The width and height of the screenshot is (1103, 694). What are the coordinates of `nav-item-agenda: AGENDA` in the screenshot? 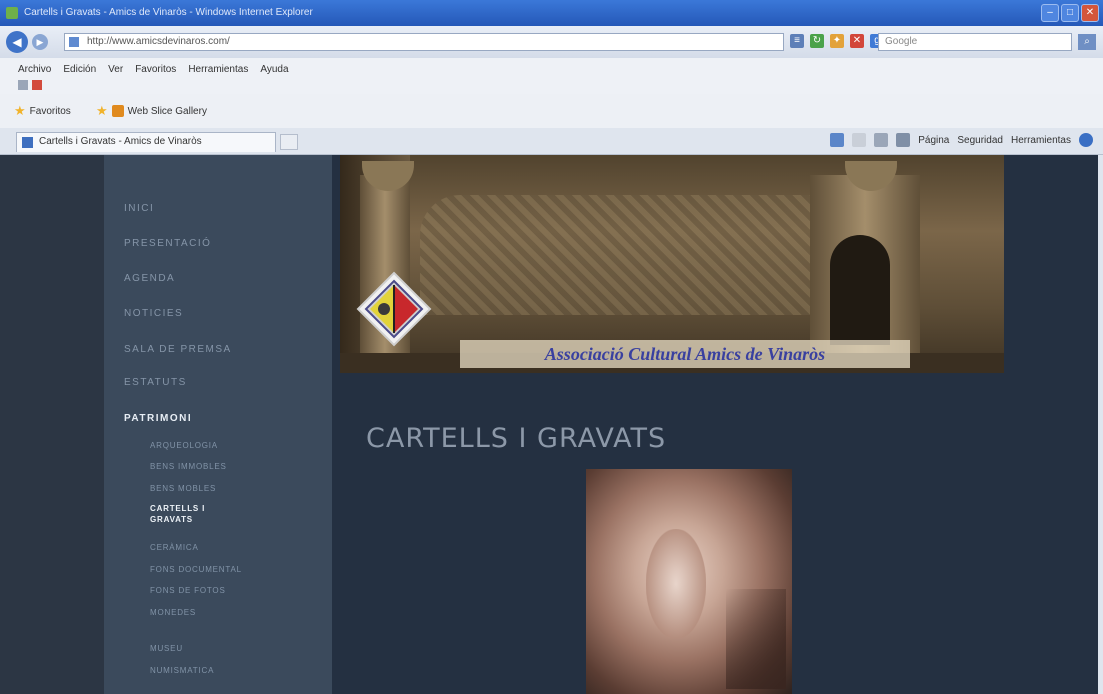 It's located at (149, 278).